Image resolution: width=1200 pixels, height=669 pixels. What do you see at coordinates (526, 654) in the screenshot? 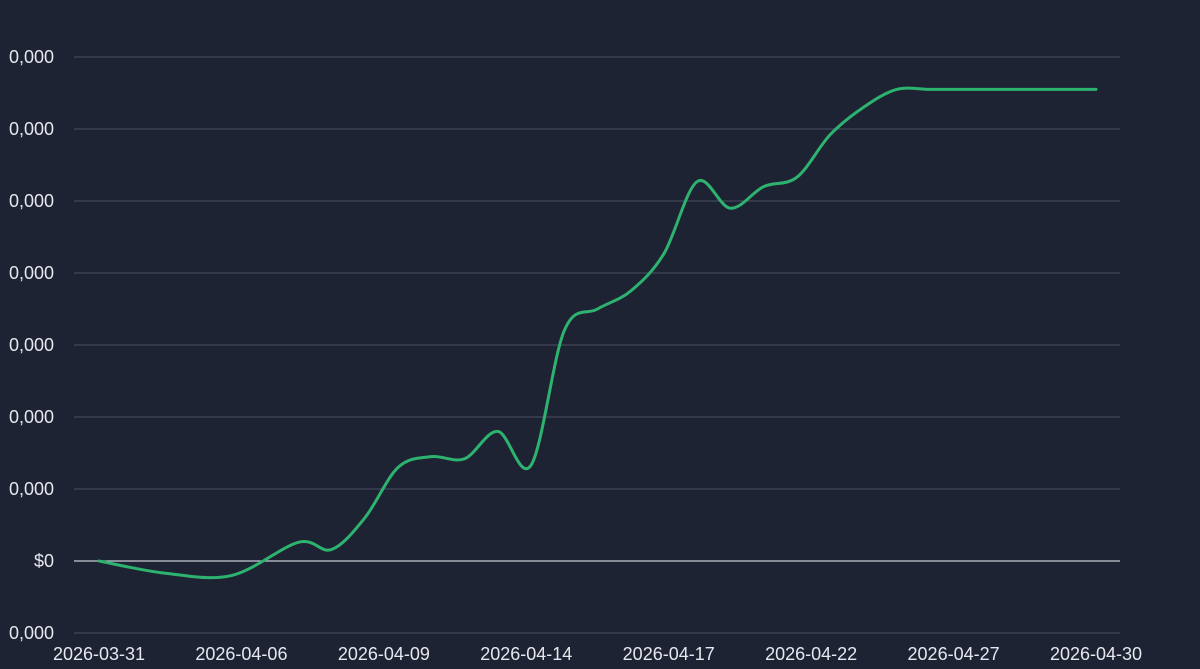
I see `x-tick-label: 2026-04-14` at bounding box center [526, 654].